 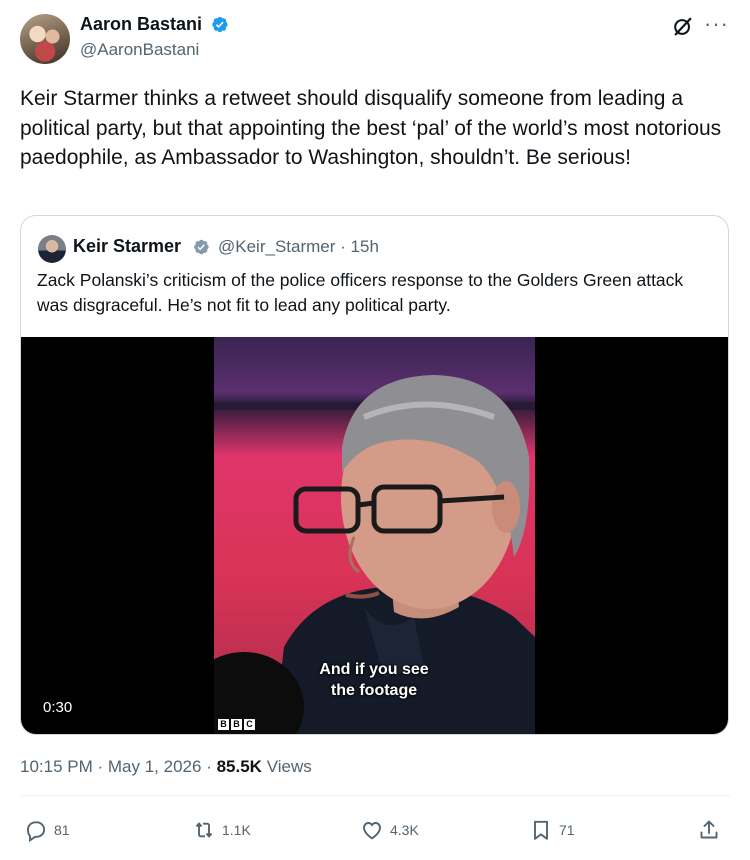 I want to click on repost-icon, so click(x=204, y=830).